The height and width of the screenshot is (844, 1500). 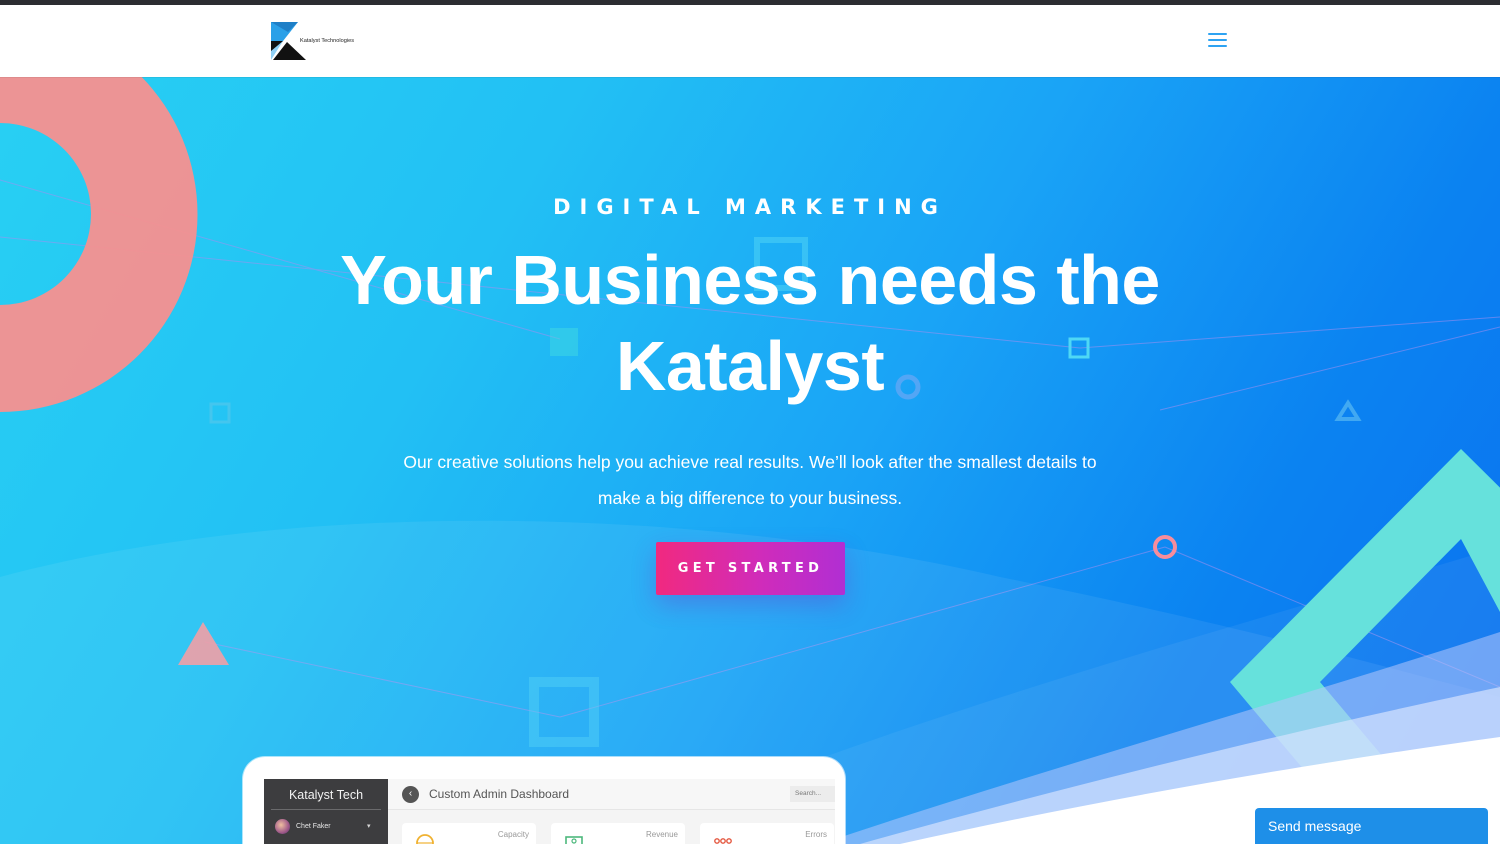 What do you see at coordinates (410, 794) in the screenshot?
I see `back-arrow-icon: ‹` at bounding box center [410, 794].